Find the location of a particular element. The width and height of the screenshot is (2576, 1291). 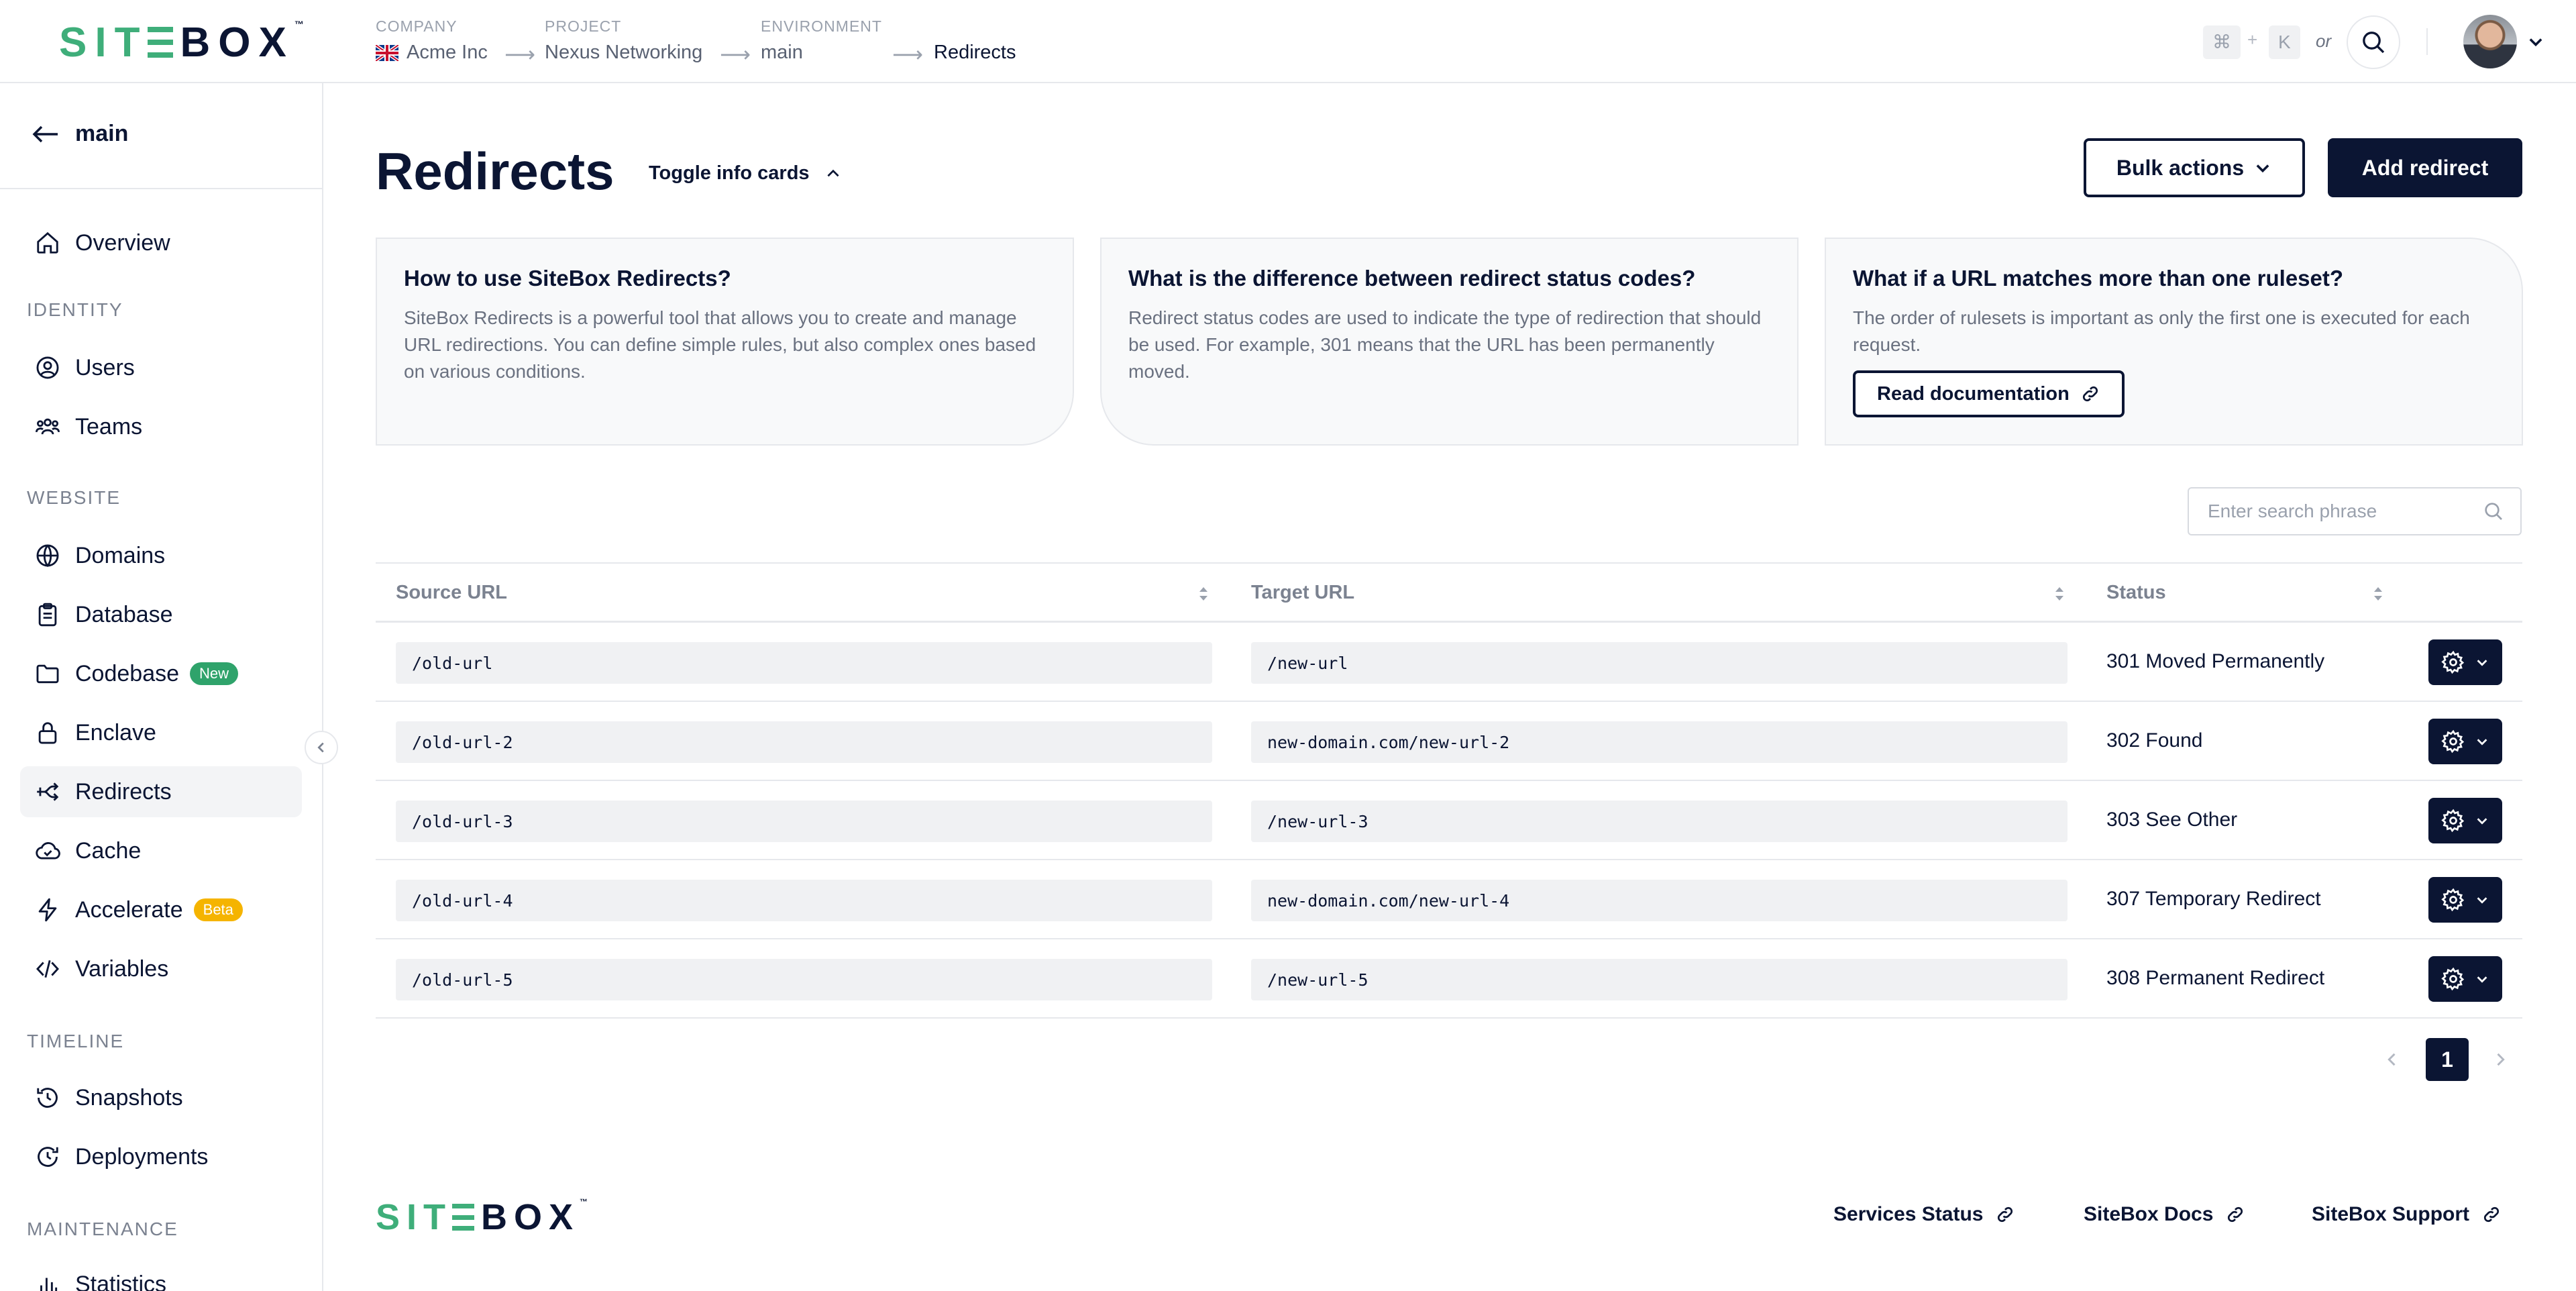

source-url-field: /old-url-4 is located at coordinates (804, 900).